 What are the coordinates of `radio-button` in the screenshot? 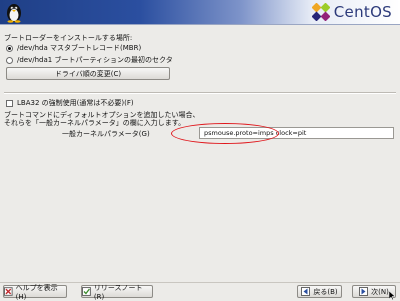 It's located at (9, 60).